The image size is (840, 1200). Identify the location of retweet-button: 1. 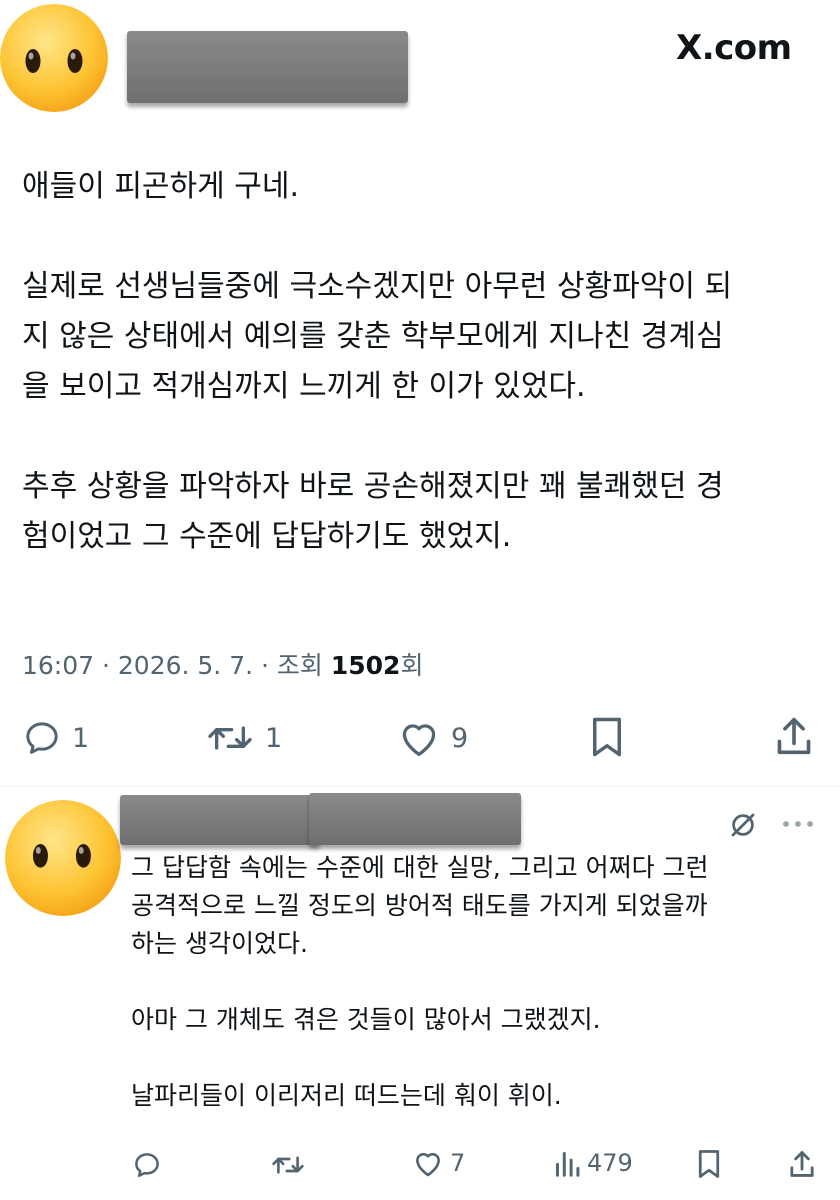
(243, 738).